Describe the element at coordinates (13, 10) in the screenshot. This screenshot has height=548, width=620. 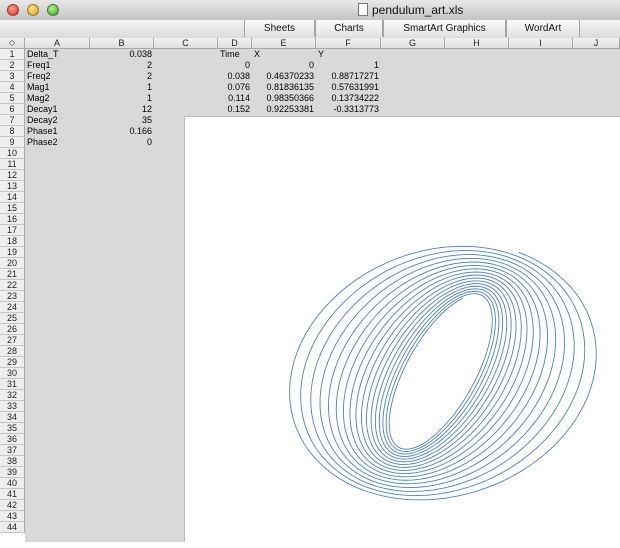
I see `close-window-button` at that location.